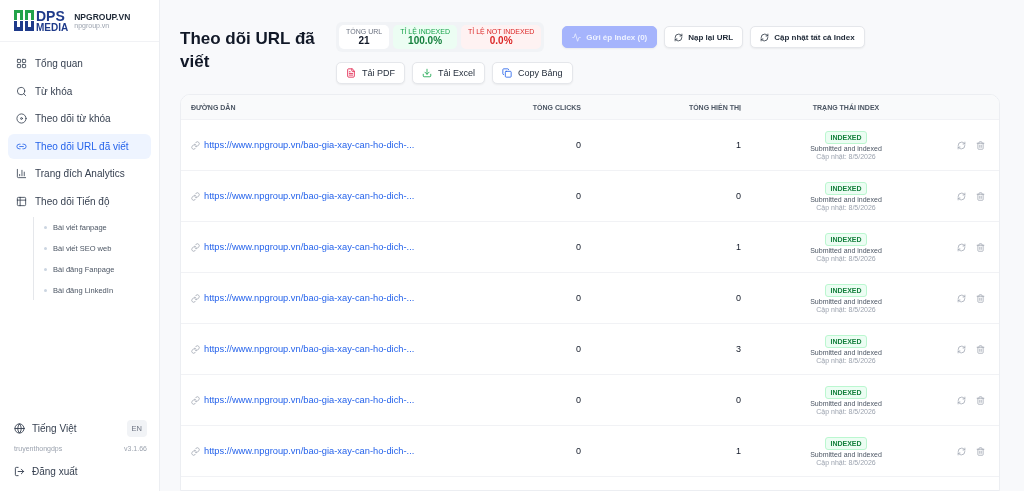 The width and height of the screenshot is (1024, 491). I want to click on target-icon, so click(21, 119).